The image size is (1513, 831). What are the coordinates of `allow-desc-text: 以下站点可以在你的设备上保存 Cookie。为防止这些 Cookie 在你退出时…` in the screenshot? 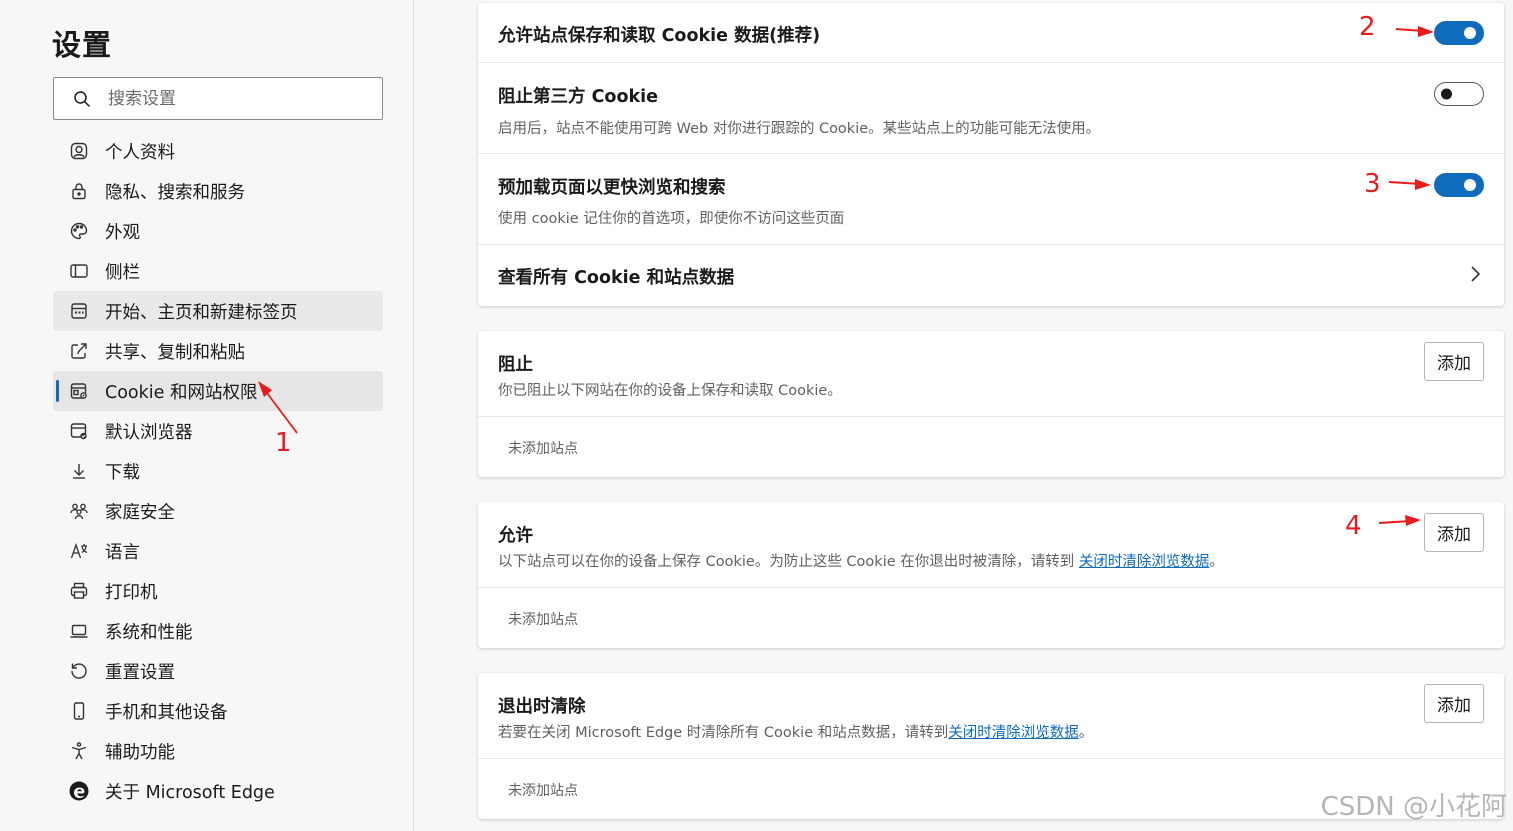 It's located at (788, 562).